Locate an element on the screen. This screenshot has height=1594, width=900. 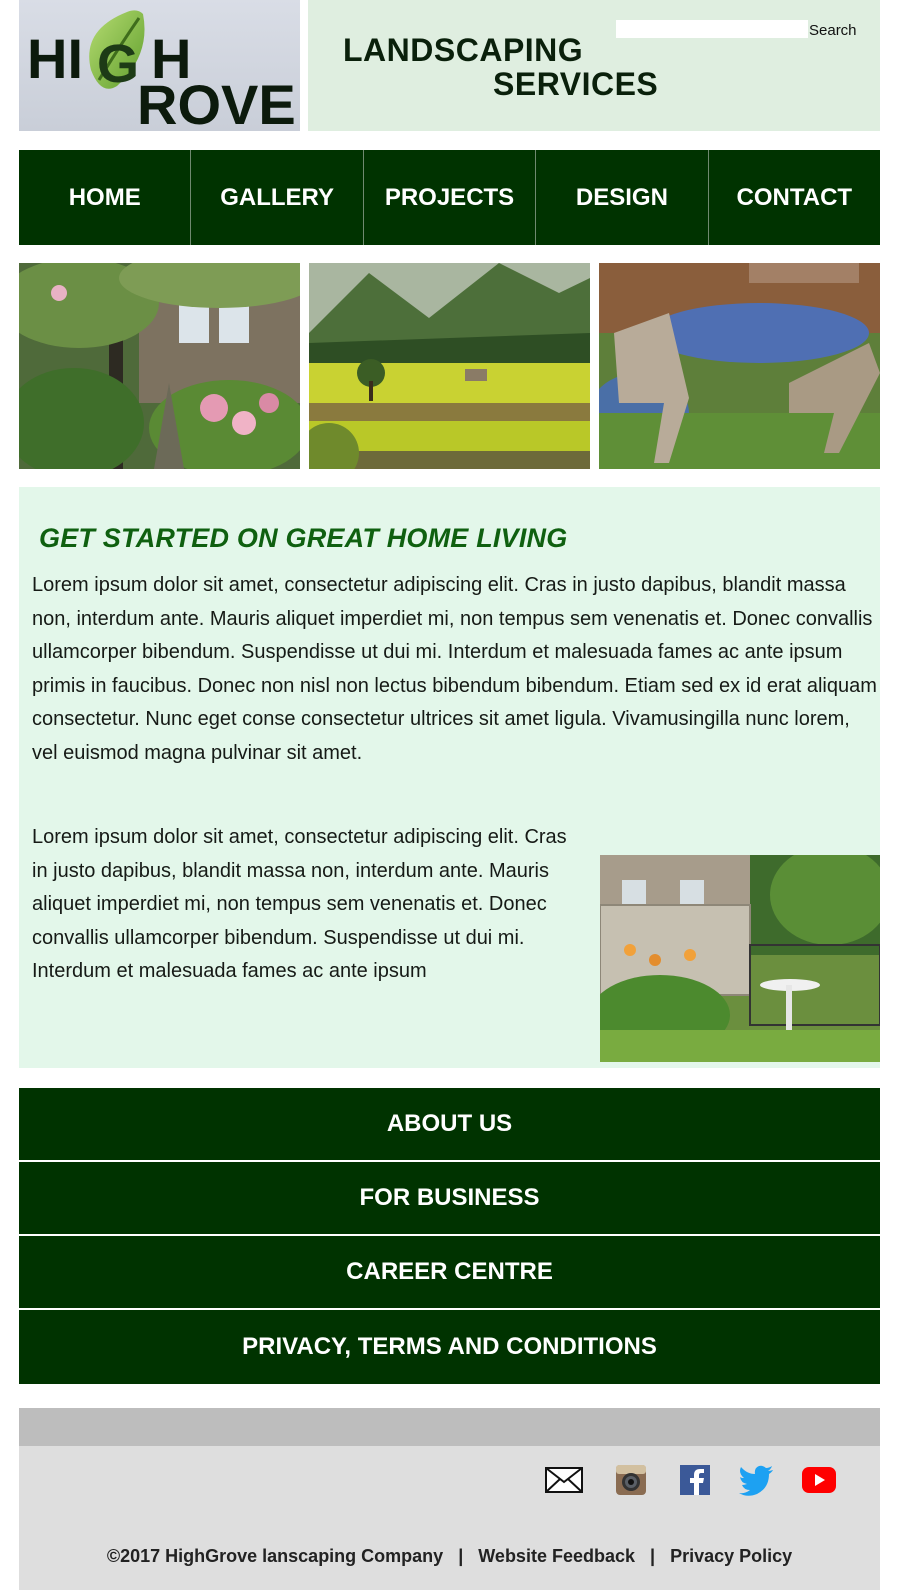
main-nav: HOME GALLERY PROJECTS DESIGN CONTACT is located at coordinates (449, 197).